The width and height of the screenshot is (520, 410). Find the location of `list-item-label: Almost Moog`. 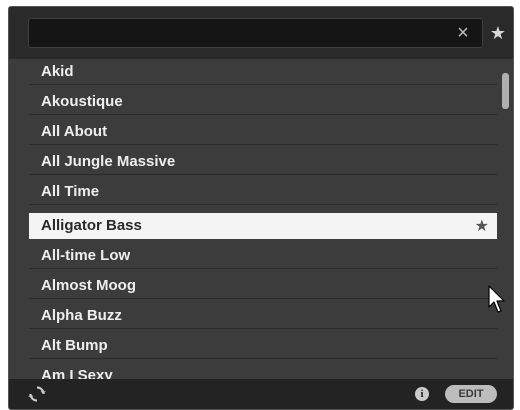

list-item-label: Almost Moog is located at coordinates (88, 285).